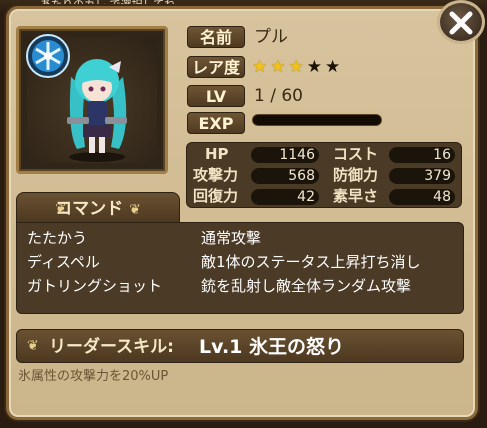  Describe the element at coordinates (63, 262) in the screenshot. I see `command-name: ディスペル` at that location.